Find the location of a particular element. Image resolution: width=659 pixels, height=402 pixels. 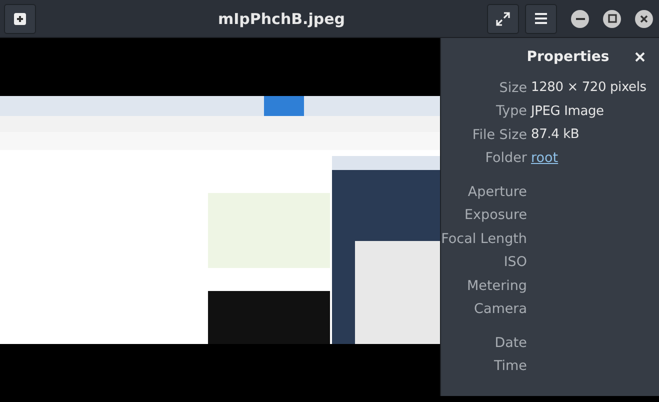

property-label: Aperture is located at coordinates (496, 192).